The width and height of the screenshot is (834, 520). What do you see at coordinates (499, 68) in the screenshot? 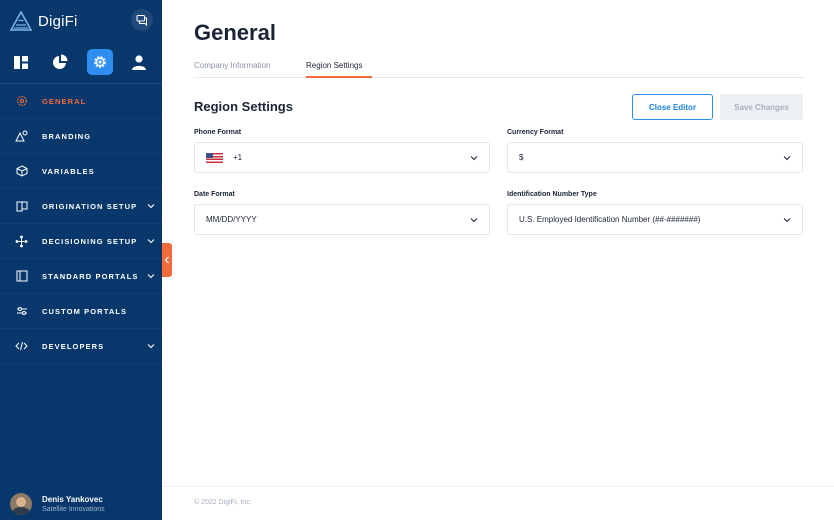
I see `tab-bar: Company Information Region Settings` at bounding box center [499, 68].